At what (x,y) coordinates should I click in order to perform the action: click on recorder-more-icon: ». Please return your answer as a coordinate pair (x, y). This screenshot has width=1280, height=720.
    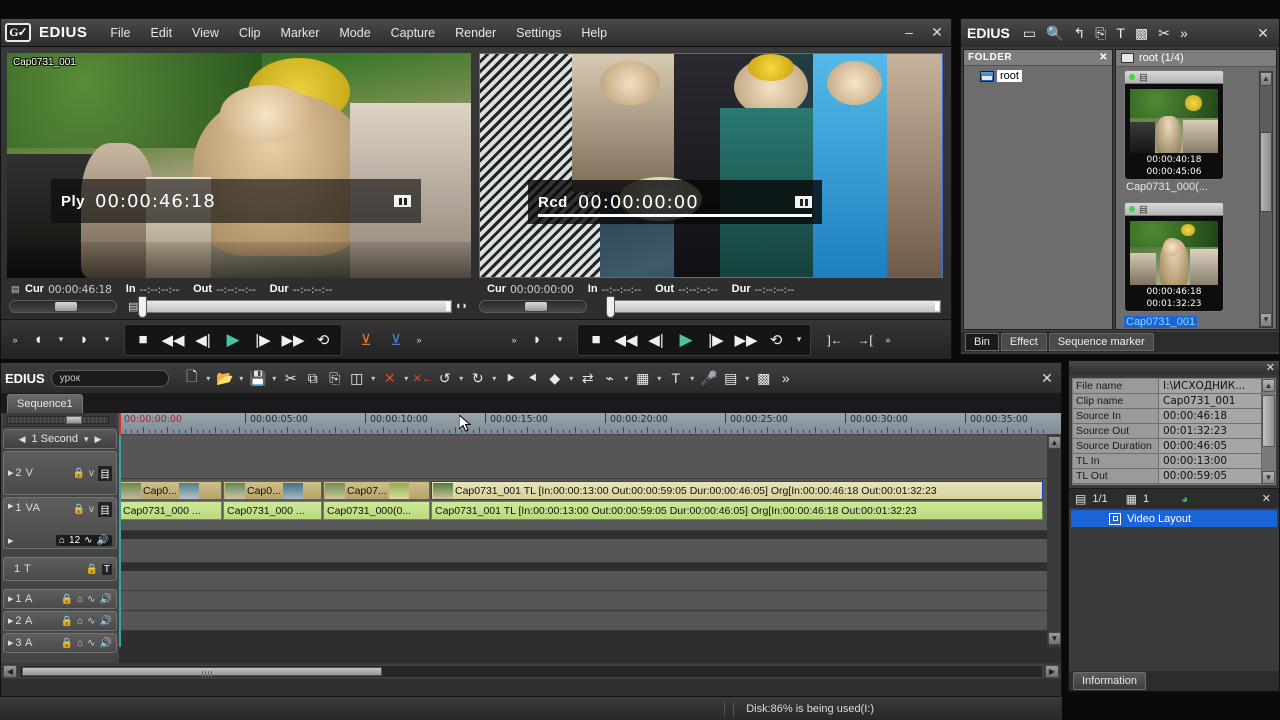
    Looking at the image, I should click on (888, 340).